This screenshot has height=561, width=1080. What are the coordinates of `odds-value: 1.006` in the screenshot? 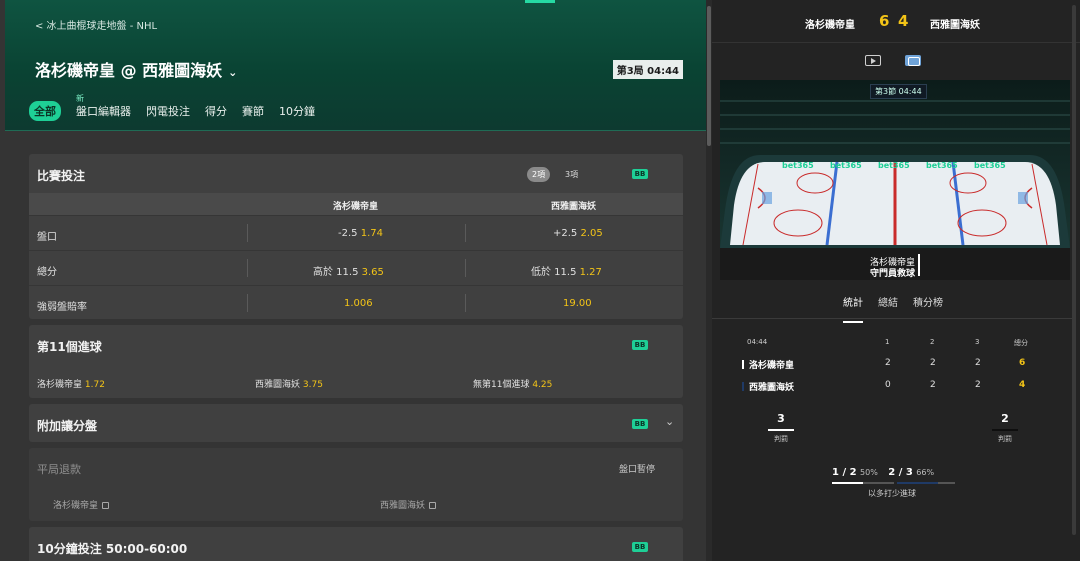 It's located at (358, 303).